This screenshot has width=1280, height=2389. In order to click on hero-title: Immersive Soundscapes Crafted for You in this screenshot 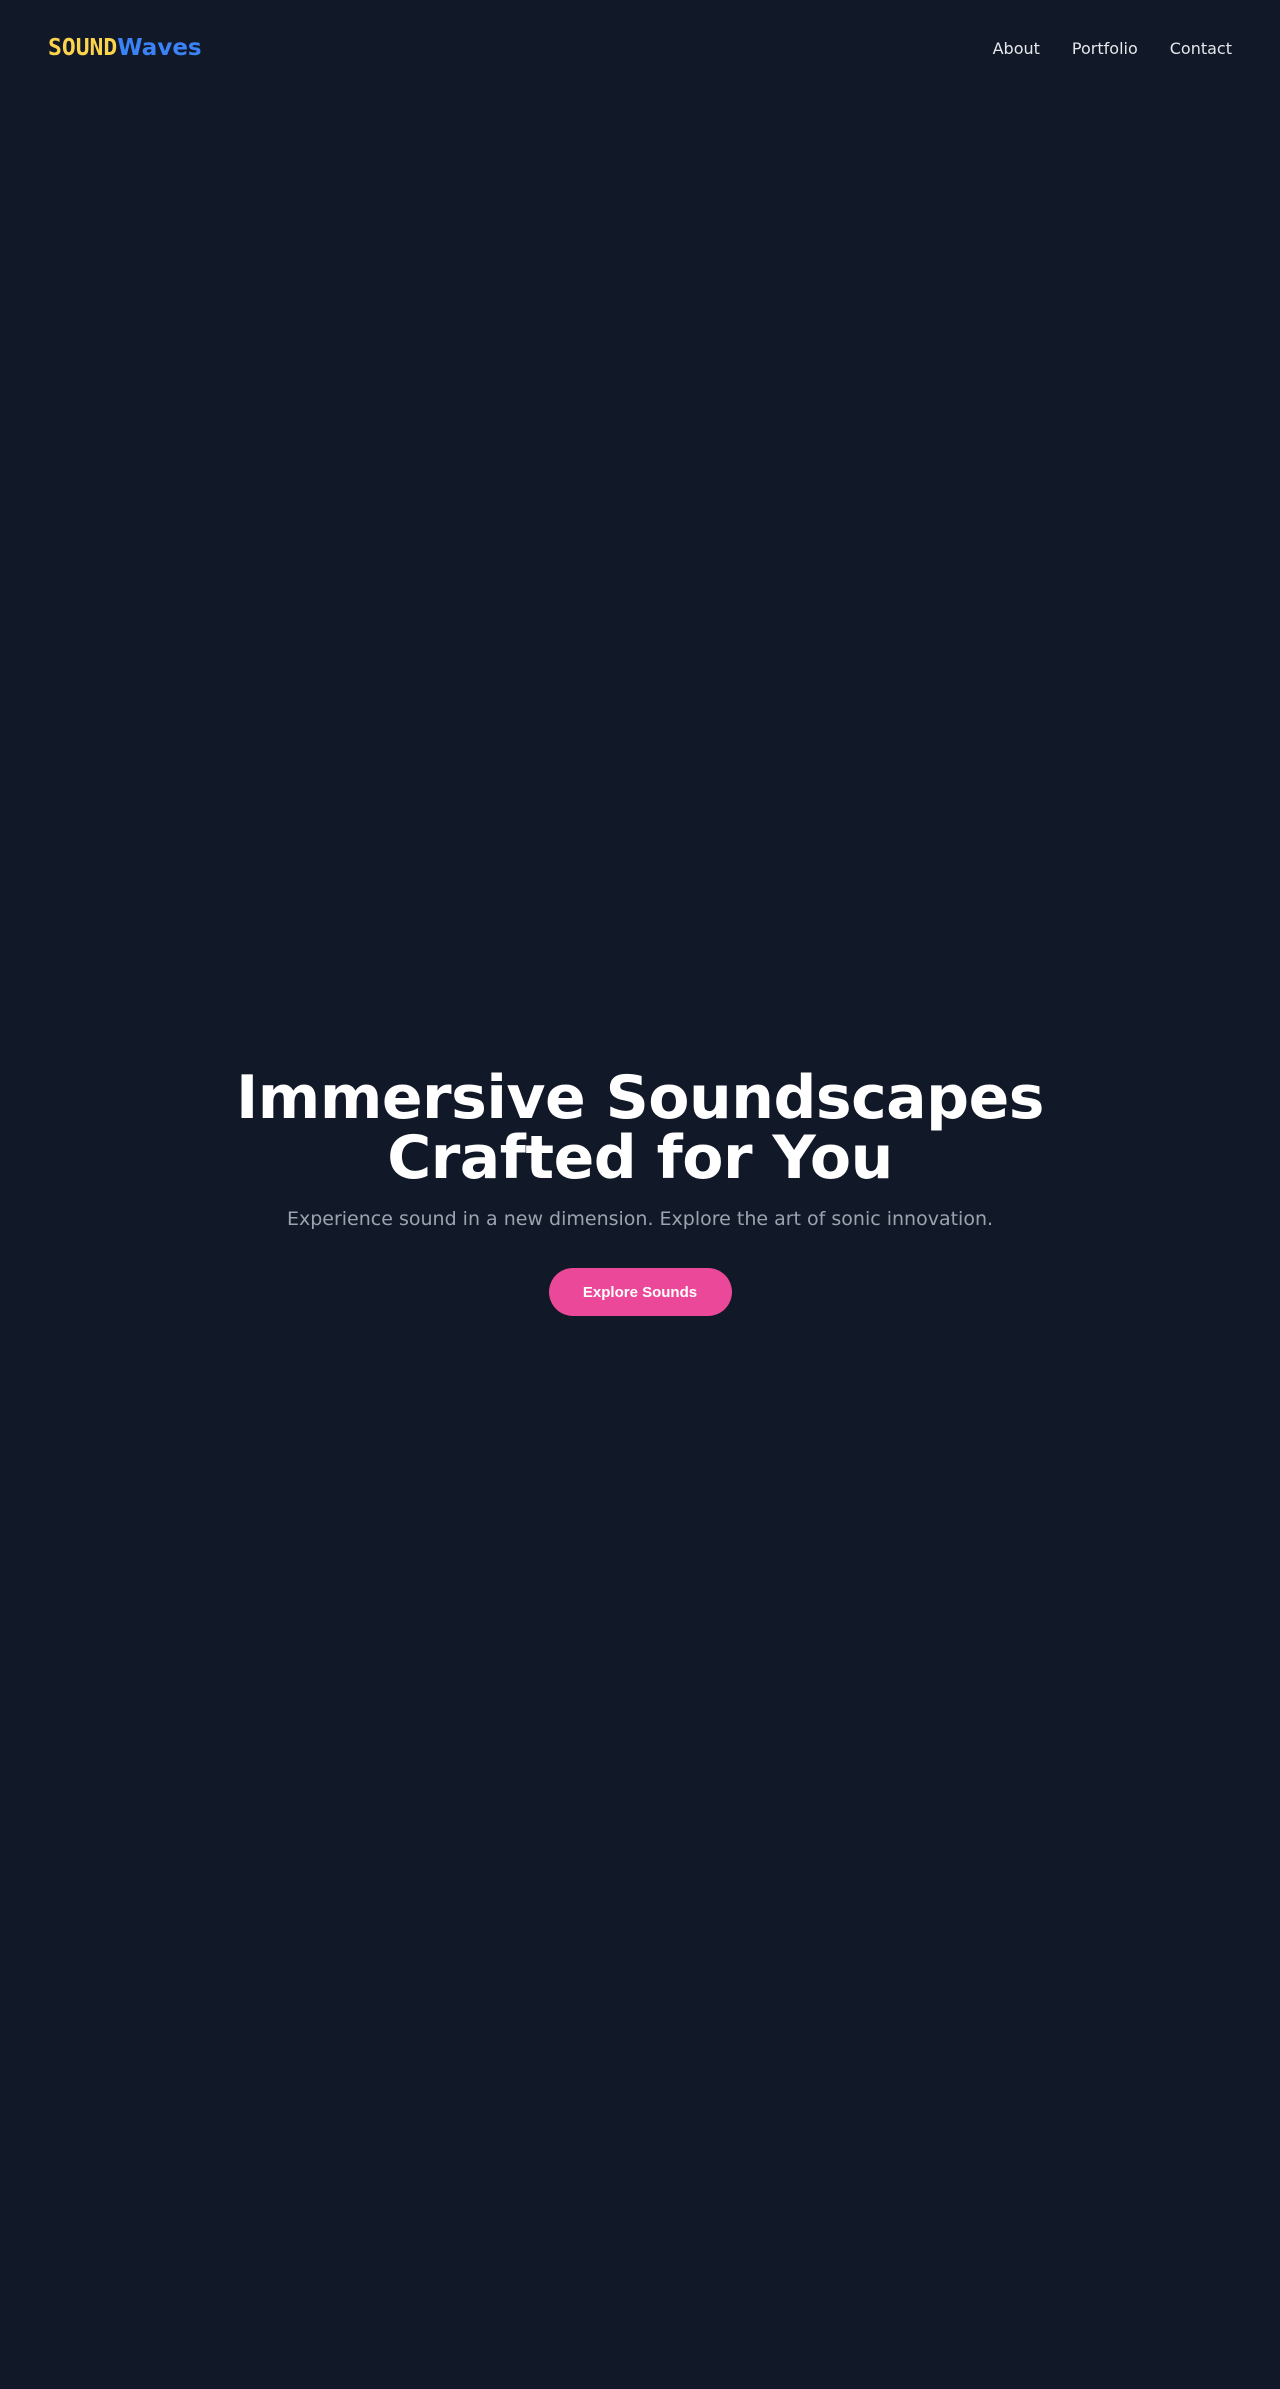, I will do `click(640, 1128)`.